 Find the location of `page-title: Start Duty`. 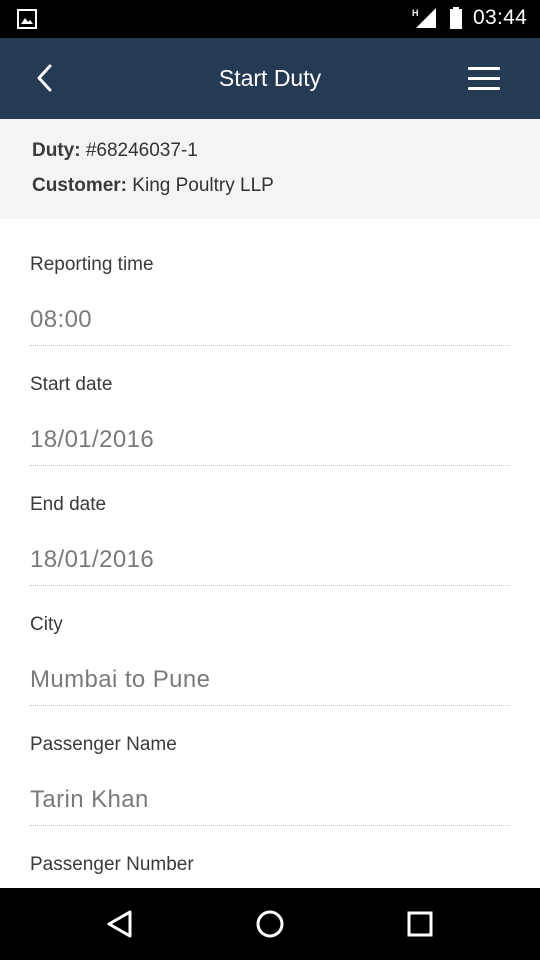

page-title: Start Duty is located at coordinates (270, 78).